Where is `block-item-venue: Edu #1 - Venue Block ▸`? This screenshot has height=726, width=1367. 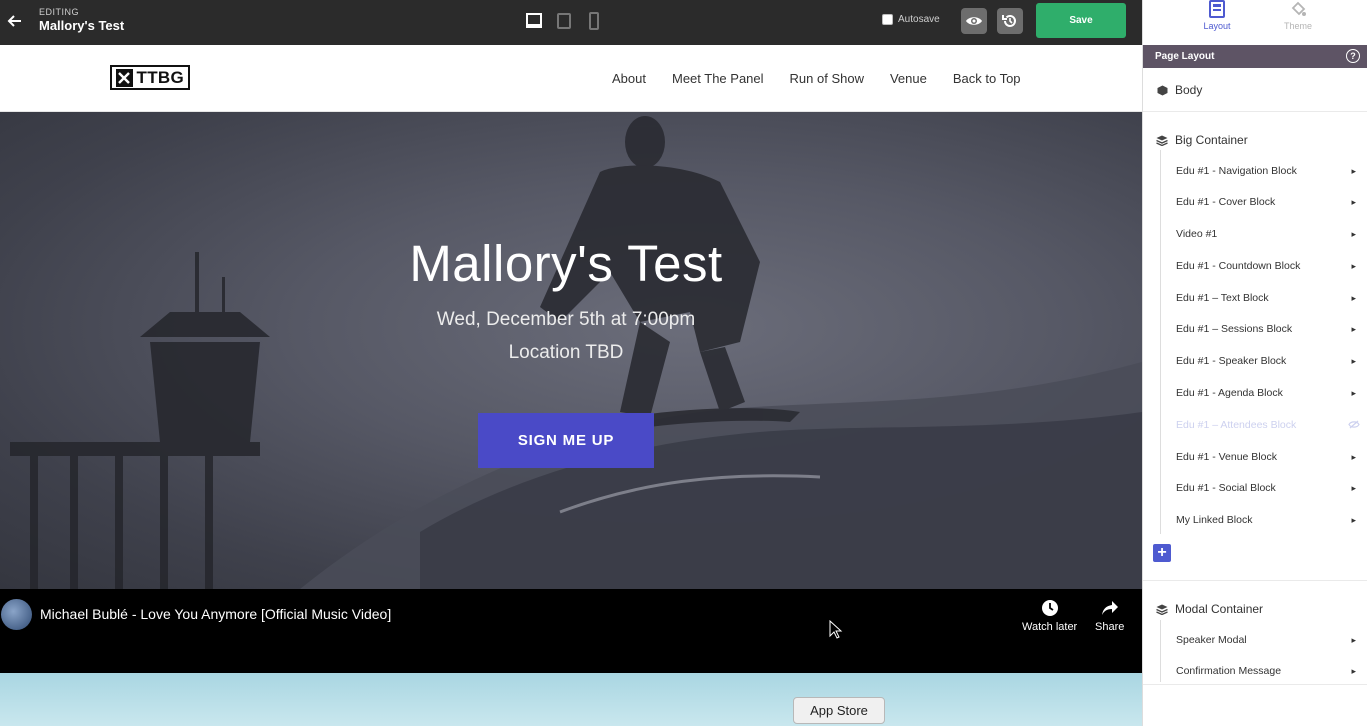
block-item-venue: Edu #1 - Venue Block ▸ is located at coordinates (1266, 457).